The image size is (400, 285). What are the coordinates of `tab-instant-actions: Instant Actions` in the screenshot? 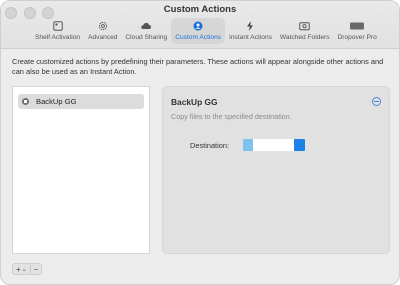 It's located at (250, 31).